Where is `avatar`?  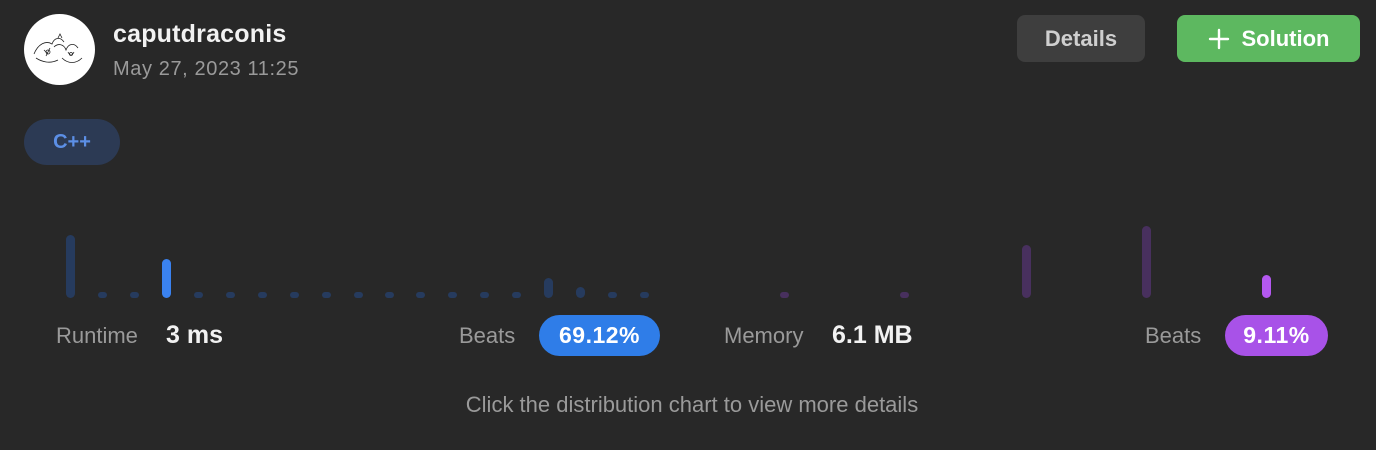
avatar is located at coordinates (59, 49).